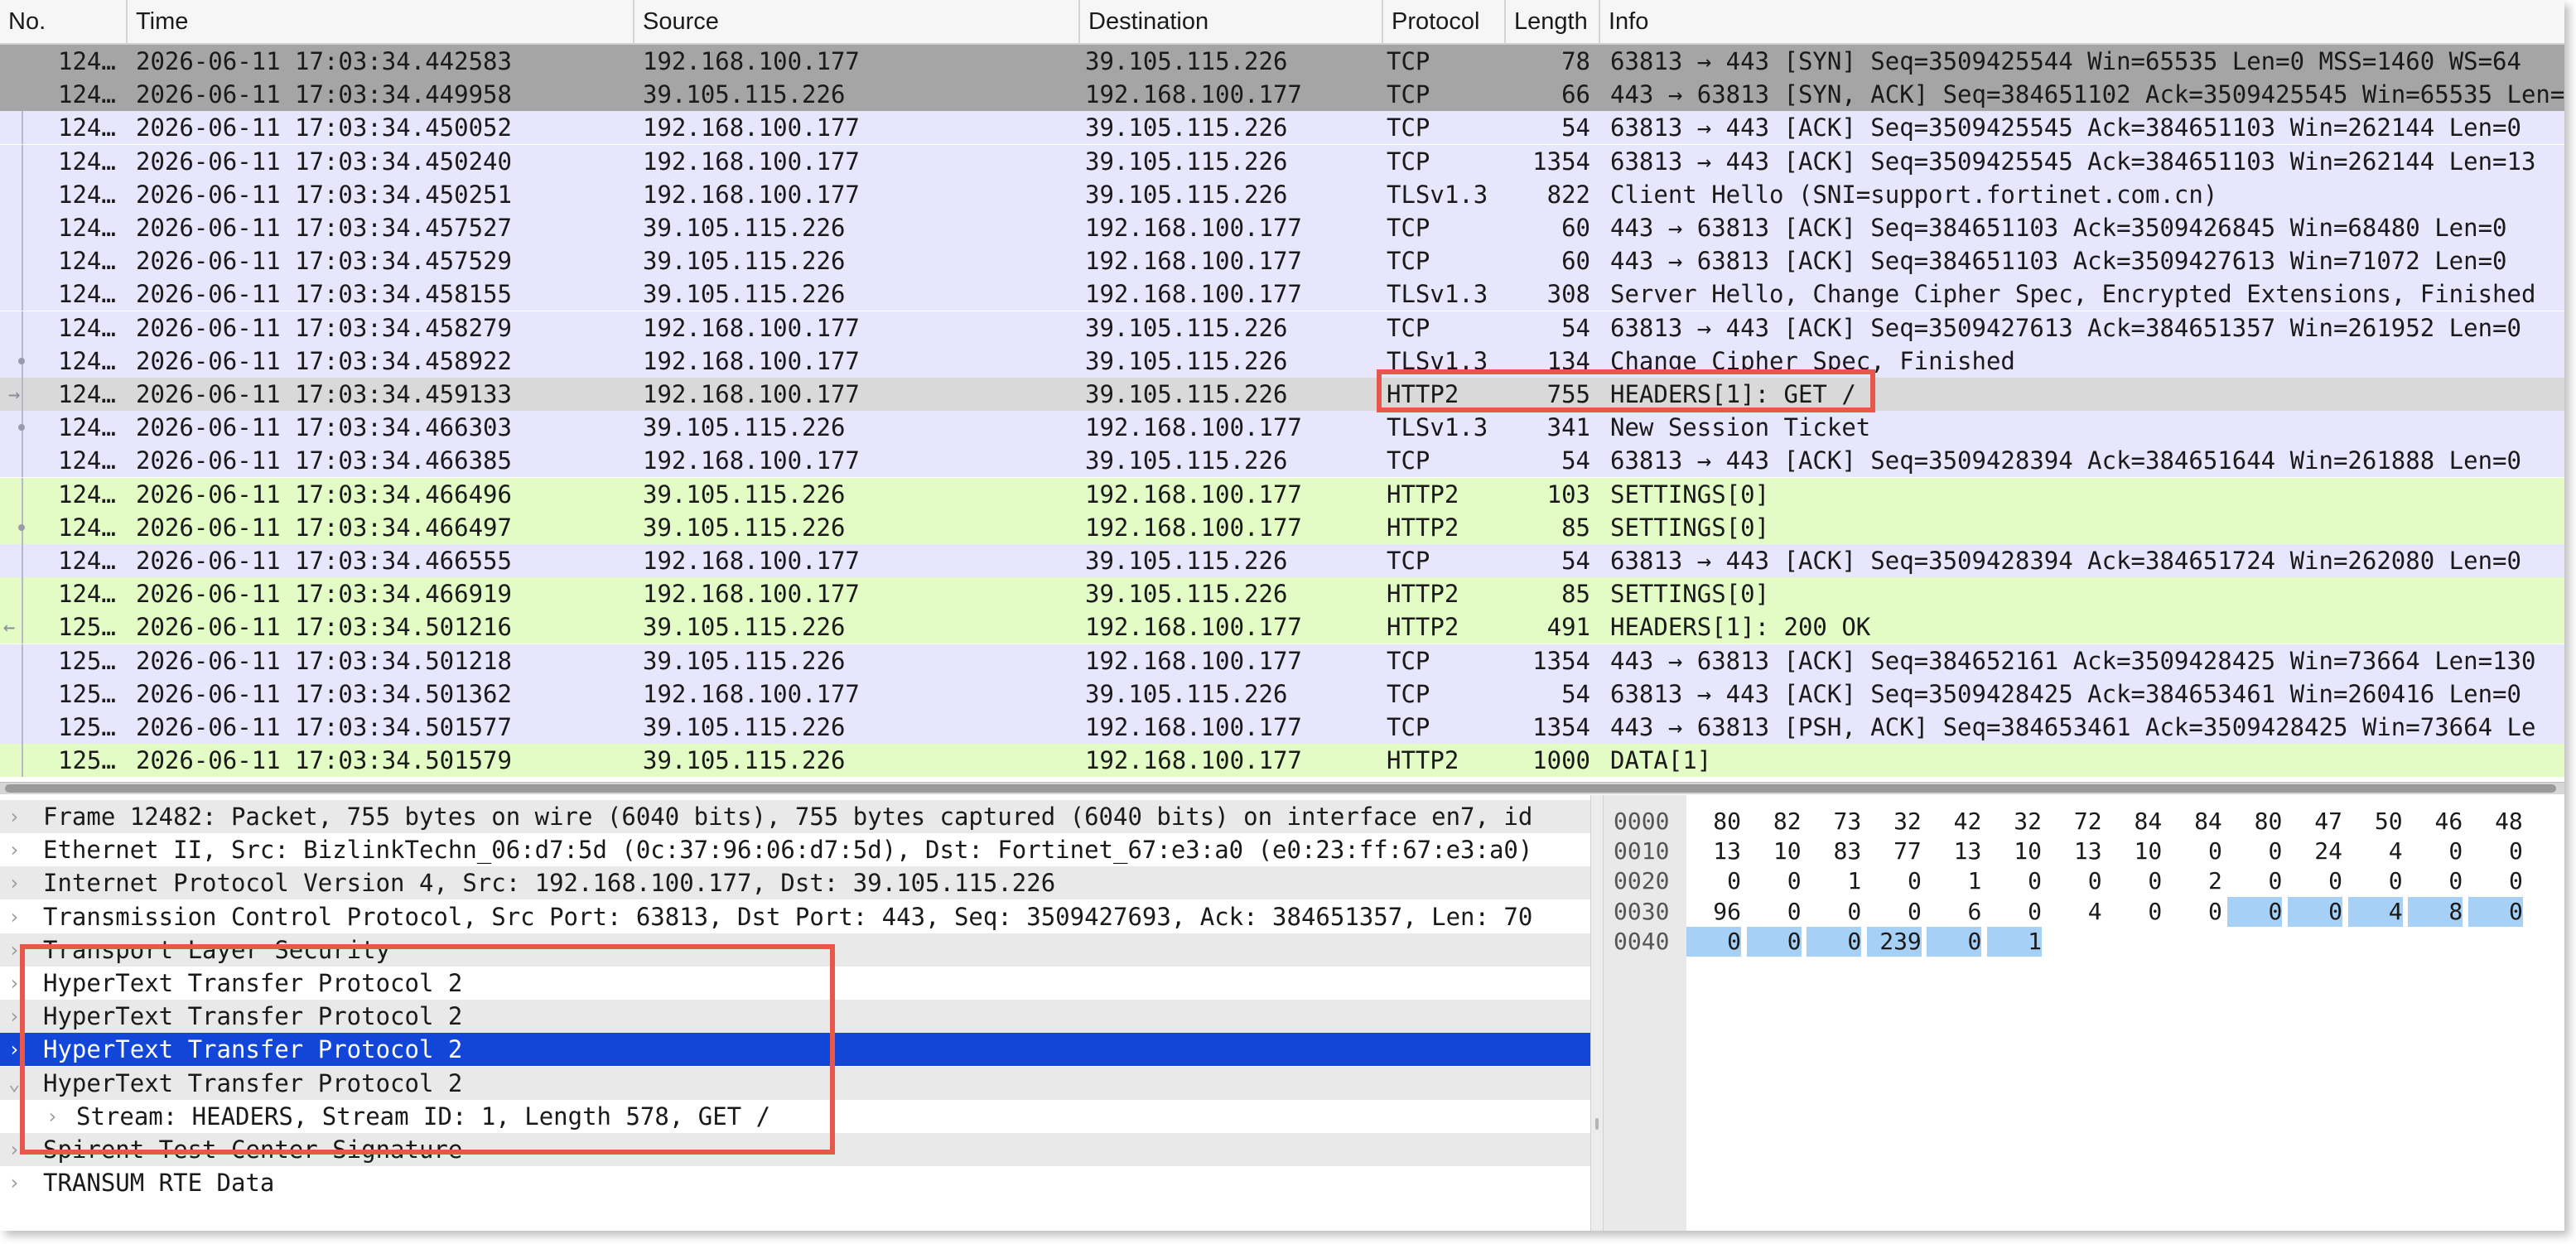  Describe the element at coordinates (795, 1050) in the screenshot. I see `tree-item-selected: › HyperText Transfer Protocol 2` at that location.